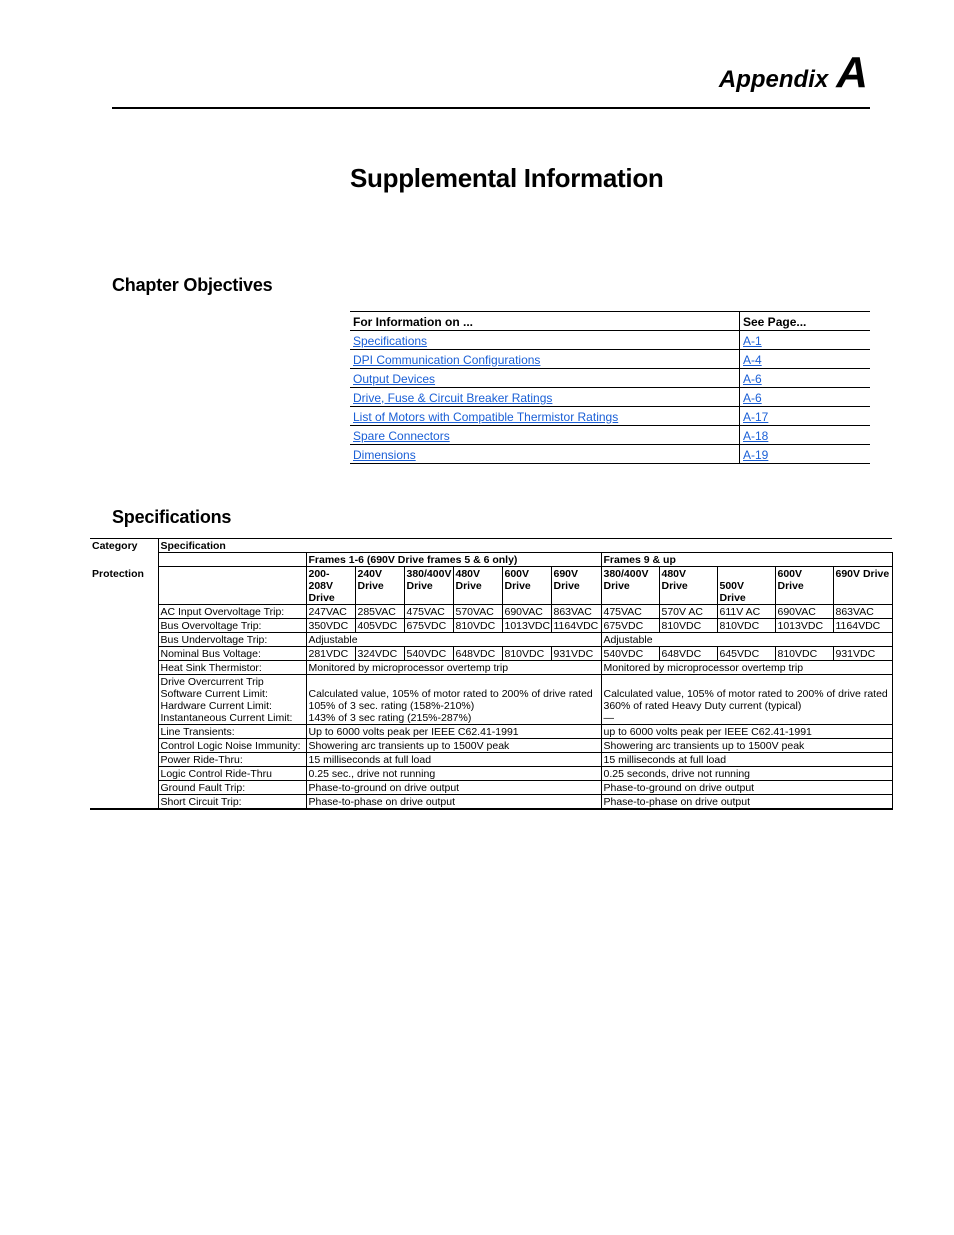 The image size is (954, 1235). What do you see at coordinates (526, 625) in the screenshot?
I see `spec-value: 1013VDC` at bounding box center [526, 625].